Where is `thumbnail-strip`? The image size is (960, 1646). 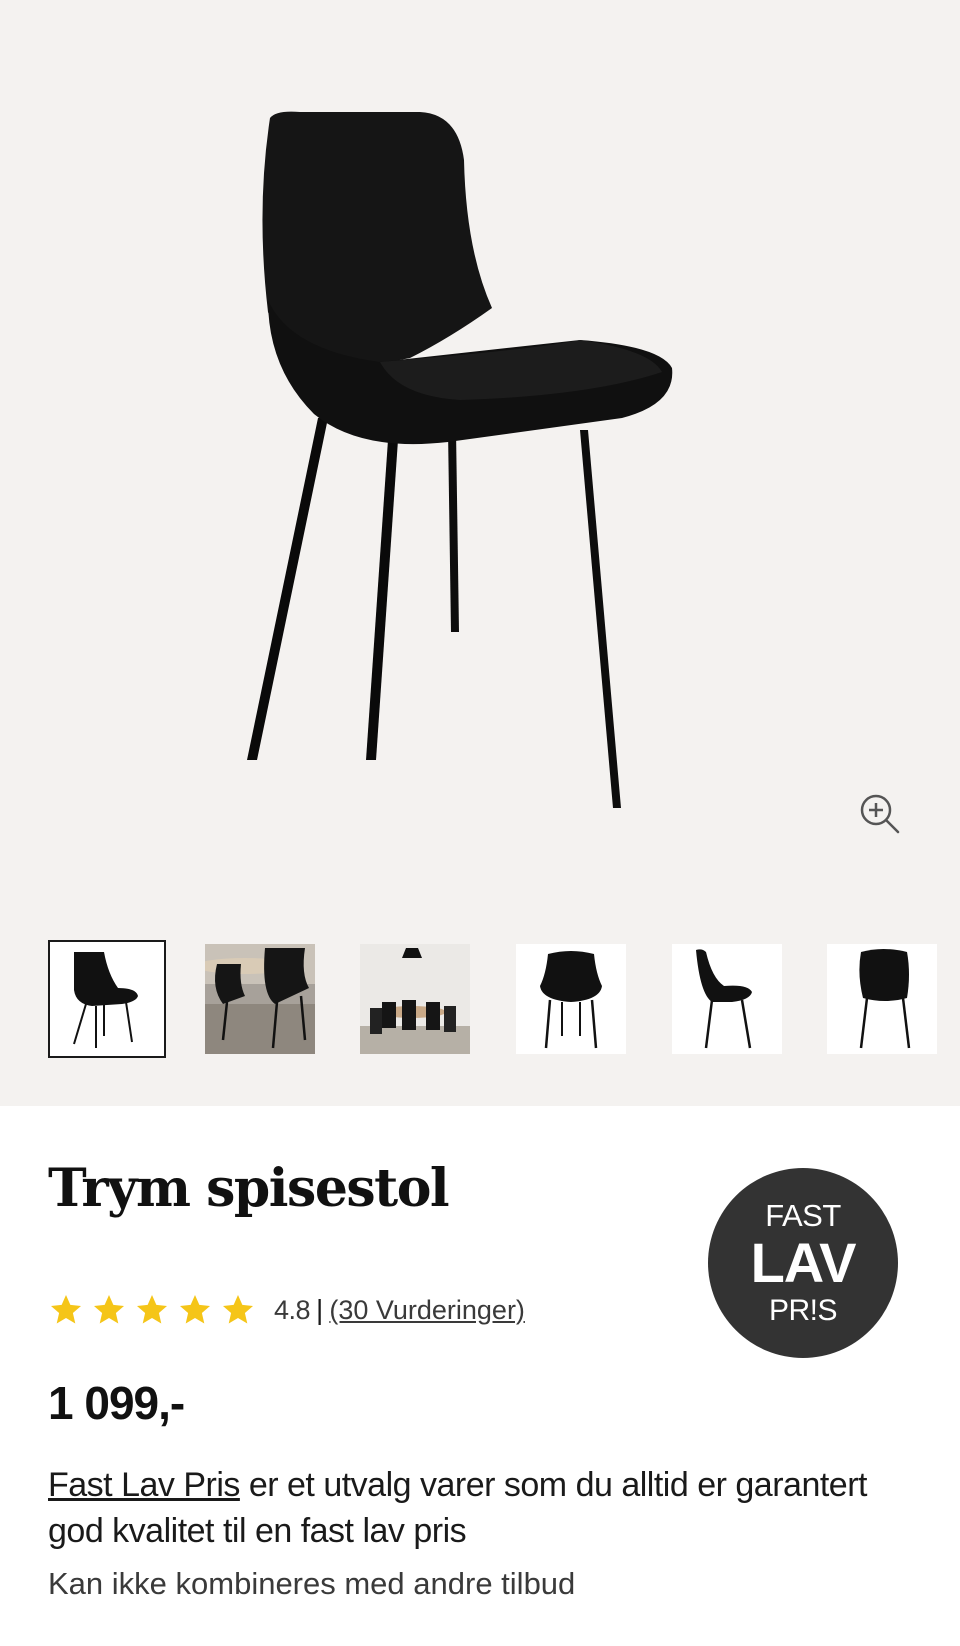 thumbnail-strip is located at coordinates (504, 999).